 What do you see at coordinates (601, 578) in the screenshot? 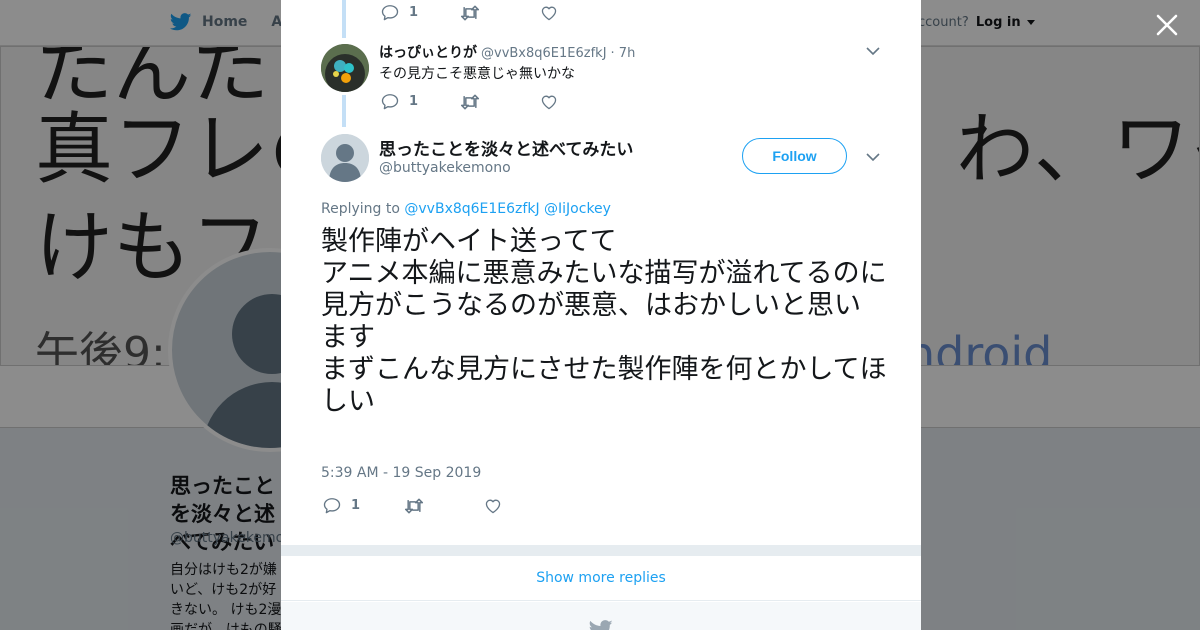
I see `show-more-replies-button: Show more replies` at bounding box center [601, 578].